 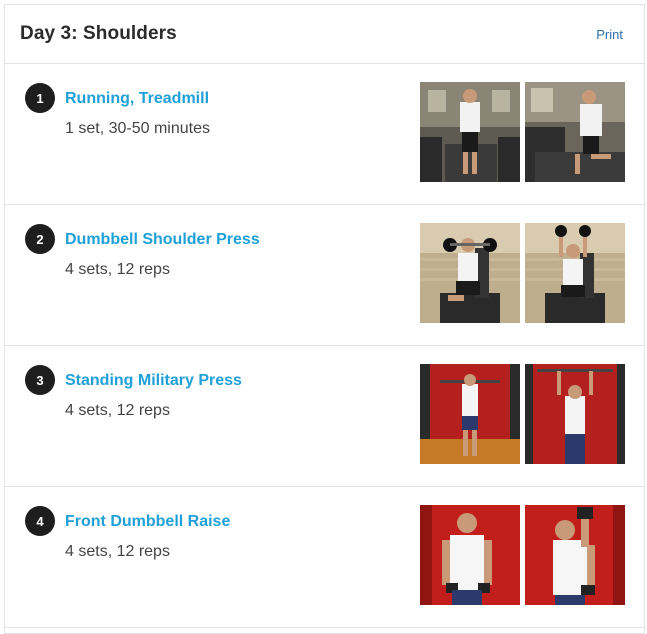 I want to click on page-title: Day 3: Shoulders, so click(x=98, y=33).